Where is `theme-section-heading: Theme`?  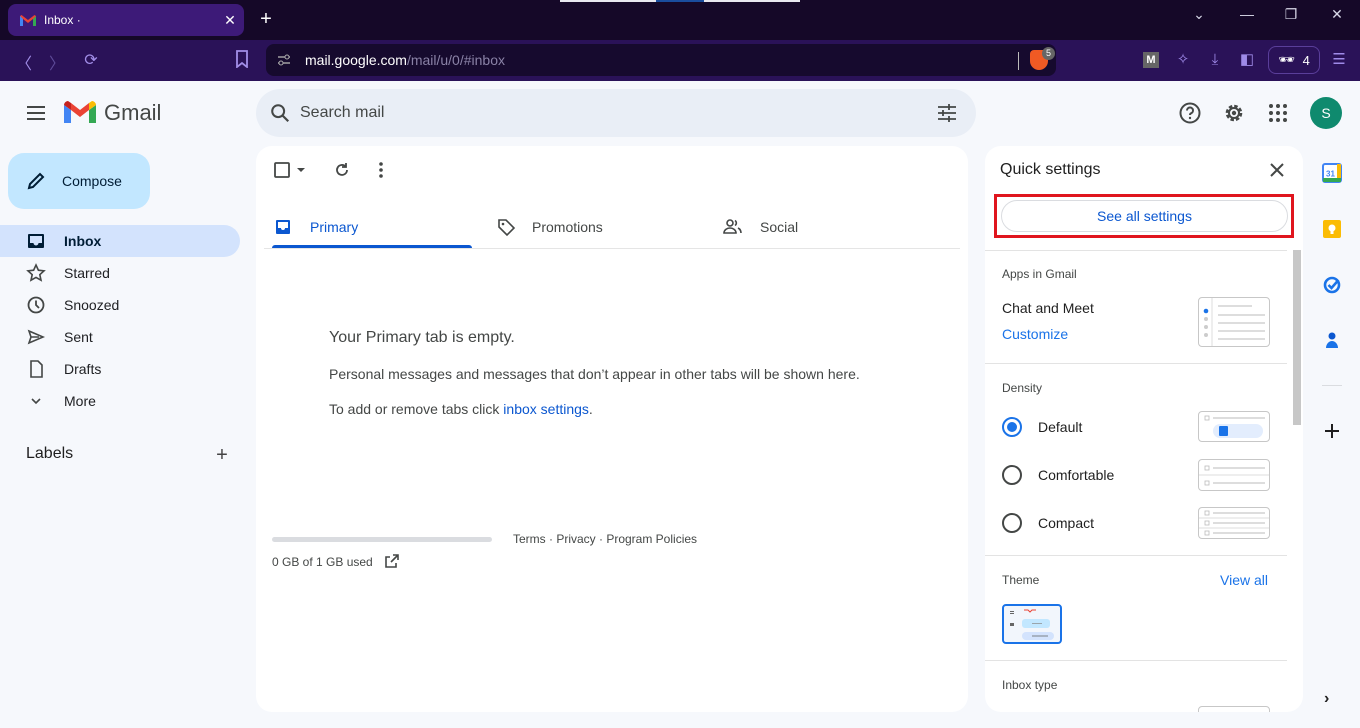
theme-section-heading: Theme is located at coordinates (1021, 580).